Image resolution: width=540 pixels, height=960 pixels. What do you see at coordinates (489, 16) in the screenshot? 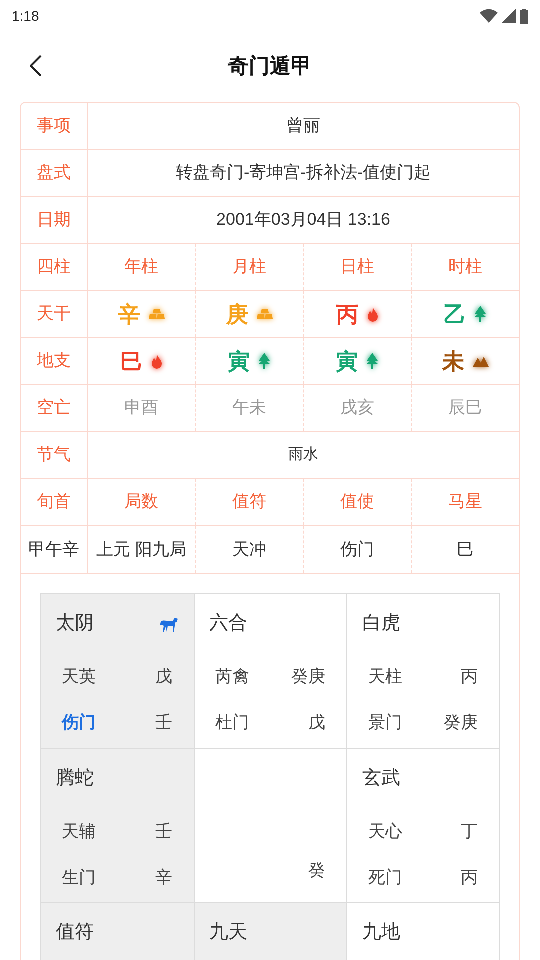
I see `wifi-icon` at bounding box center [489, 16].